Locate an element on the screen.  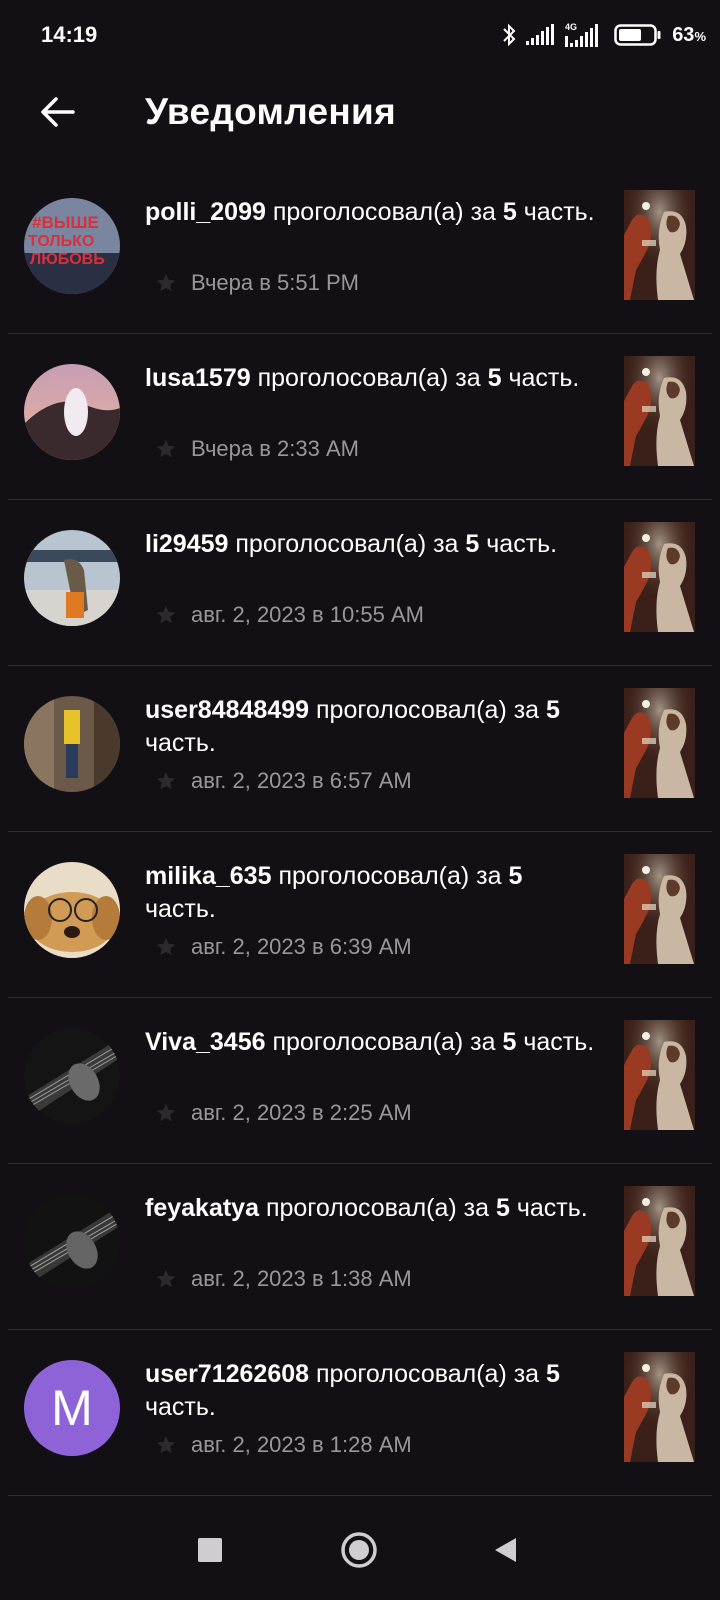
timestamp: авг. 2, 2023 в 6:57 AM is located at coordinates (301, 780).